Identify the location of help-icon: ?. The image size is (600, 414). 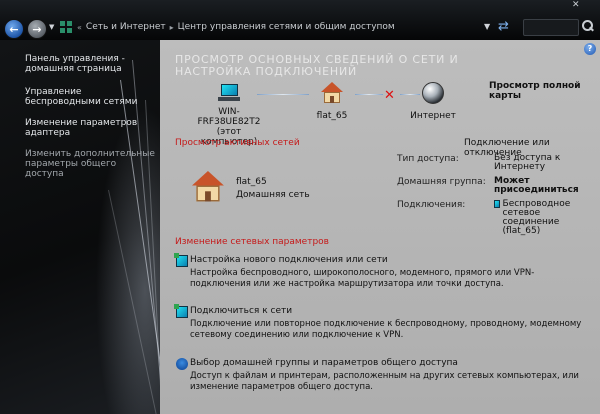
(590, 49).